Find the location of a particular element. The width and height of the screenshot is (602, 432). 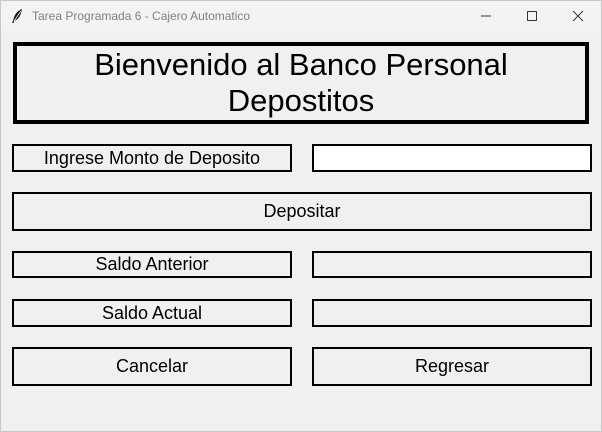

cancel-button: Cancelar is located at coordinates (152, 366).